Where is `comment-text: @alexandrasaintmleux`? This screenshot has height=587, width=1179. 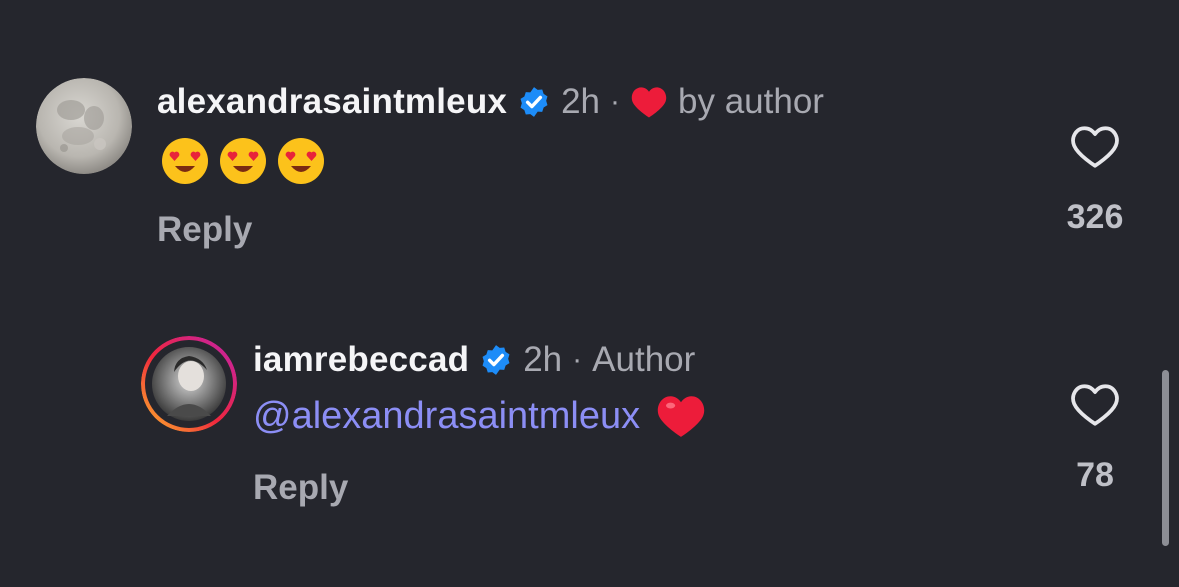
comment-text: @alexandrasaintmleux is located at coordinates (479, 416).